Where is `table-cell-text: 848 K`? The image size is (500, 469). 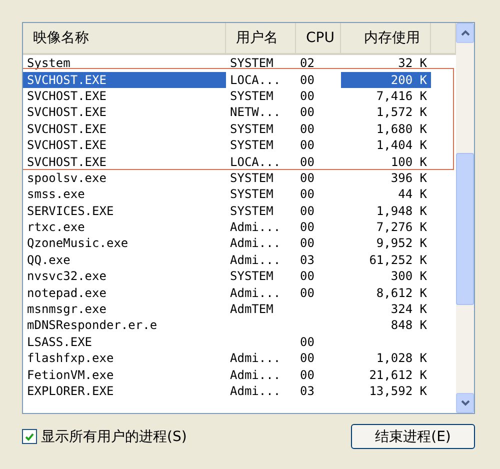
table-cell-text: 848 K is located at coordinates (409, 325).